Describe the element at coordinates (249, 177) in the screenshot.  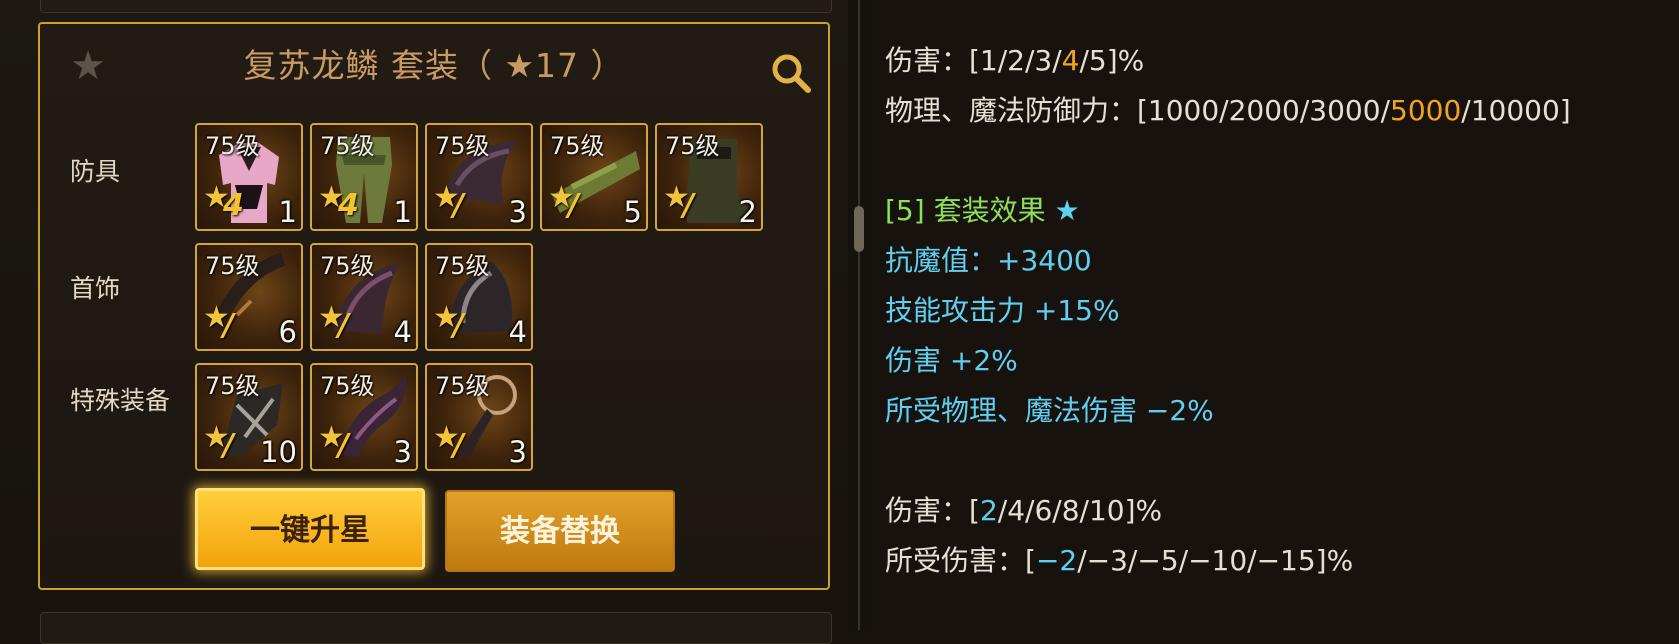
I see `armor-slot-1: 75级 ★ 4 1` at that location.